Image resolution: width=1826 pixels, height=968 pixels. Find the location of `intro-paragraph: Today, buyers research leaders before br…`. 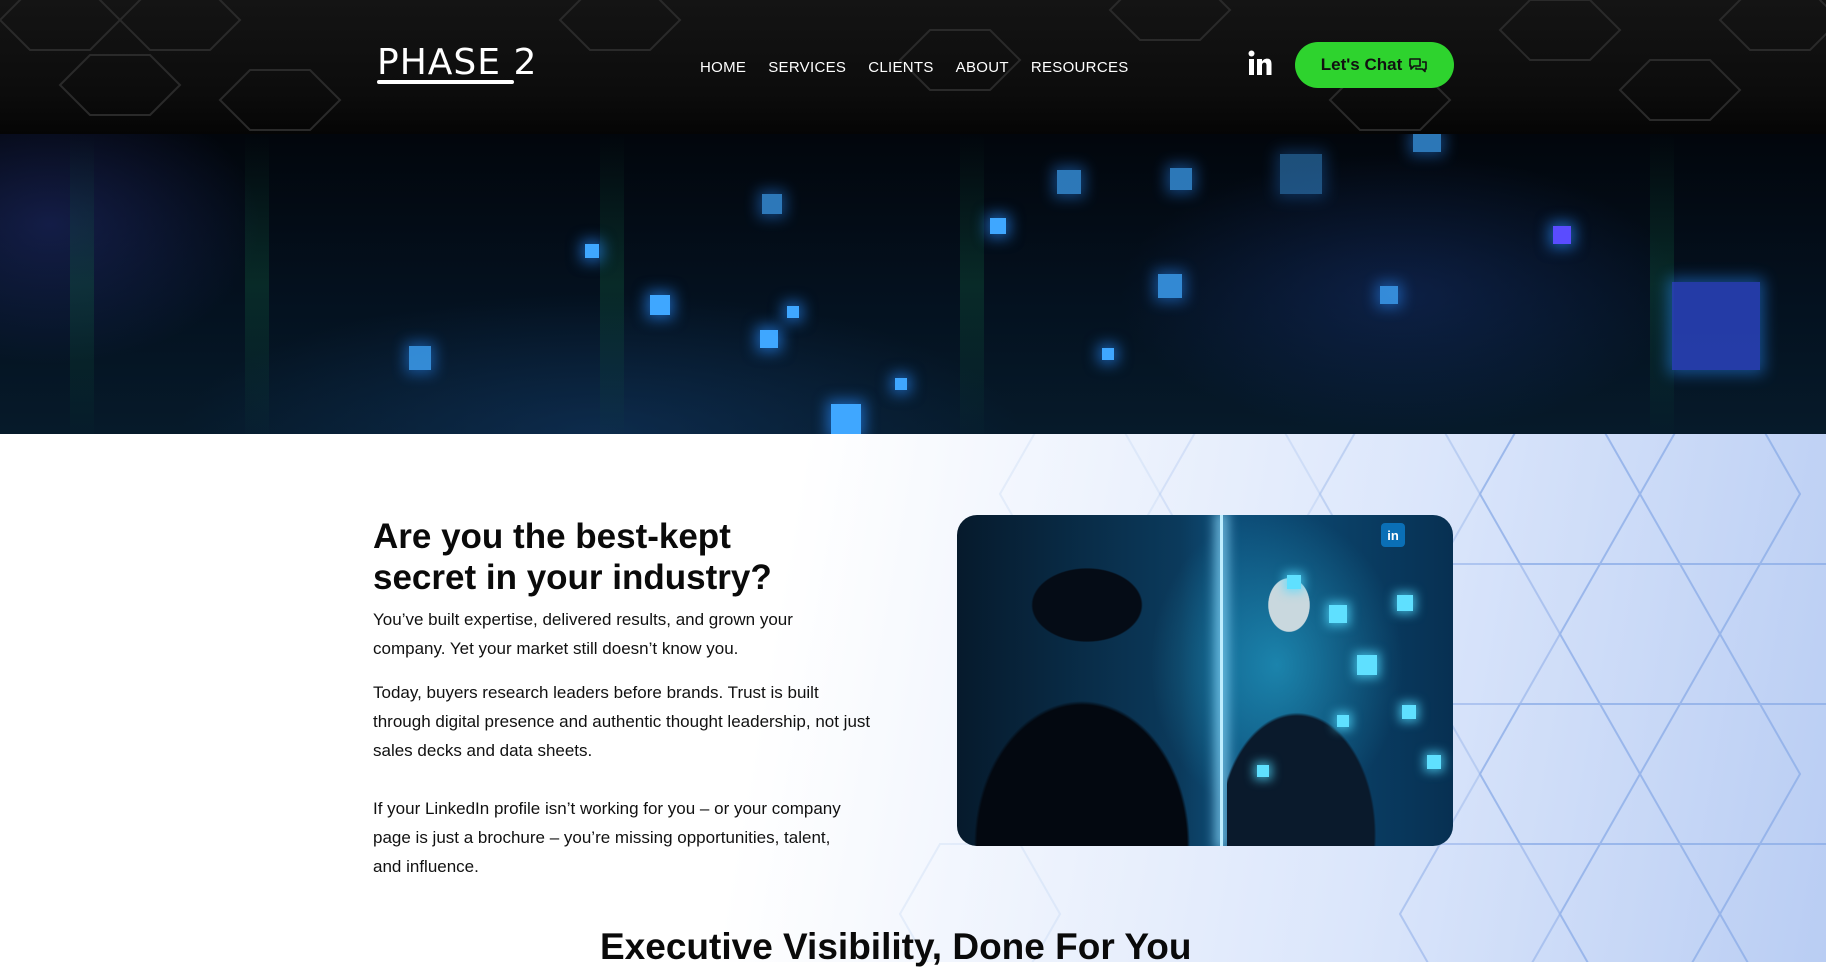

intro-paragraph: Today, buyers research leaders before br… is located at coordinates (622, 721).